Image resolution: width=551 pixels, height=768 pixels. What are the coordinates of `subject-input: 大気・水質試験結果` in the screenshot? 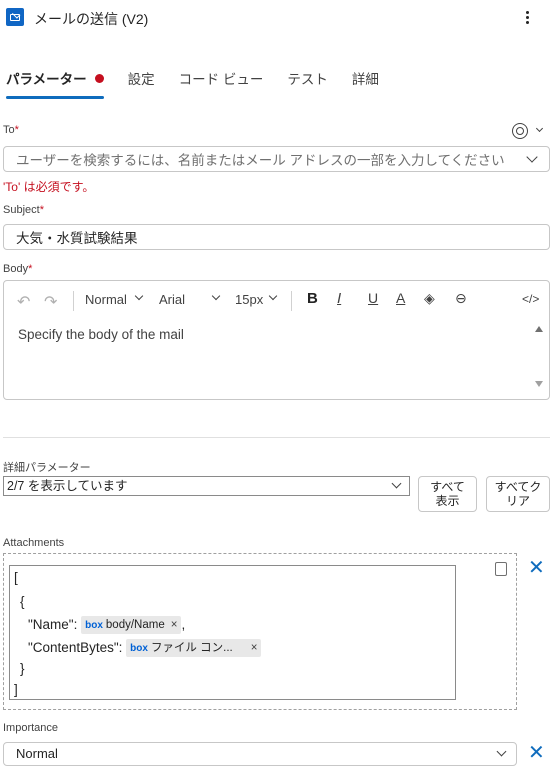 It's located at (276, 237).